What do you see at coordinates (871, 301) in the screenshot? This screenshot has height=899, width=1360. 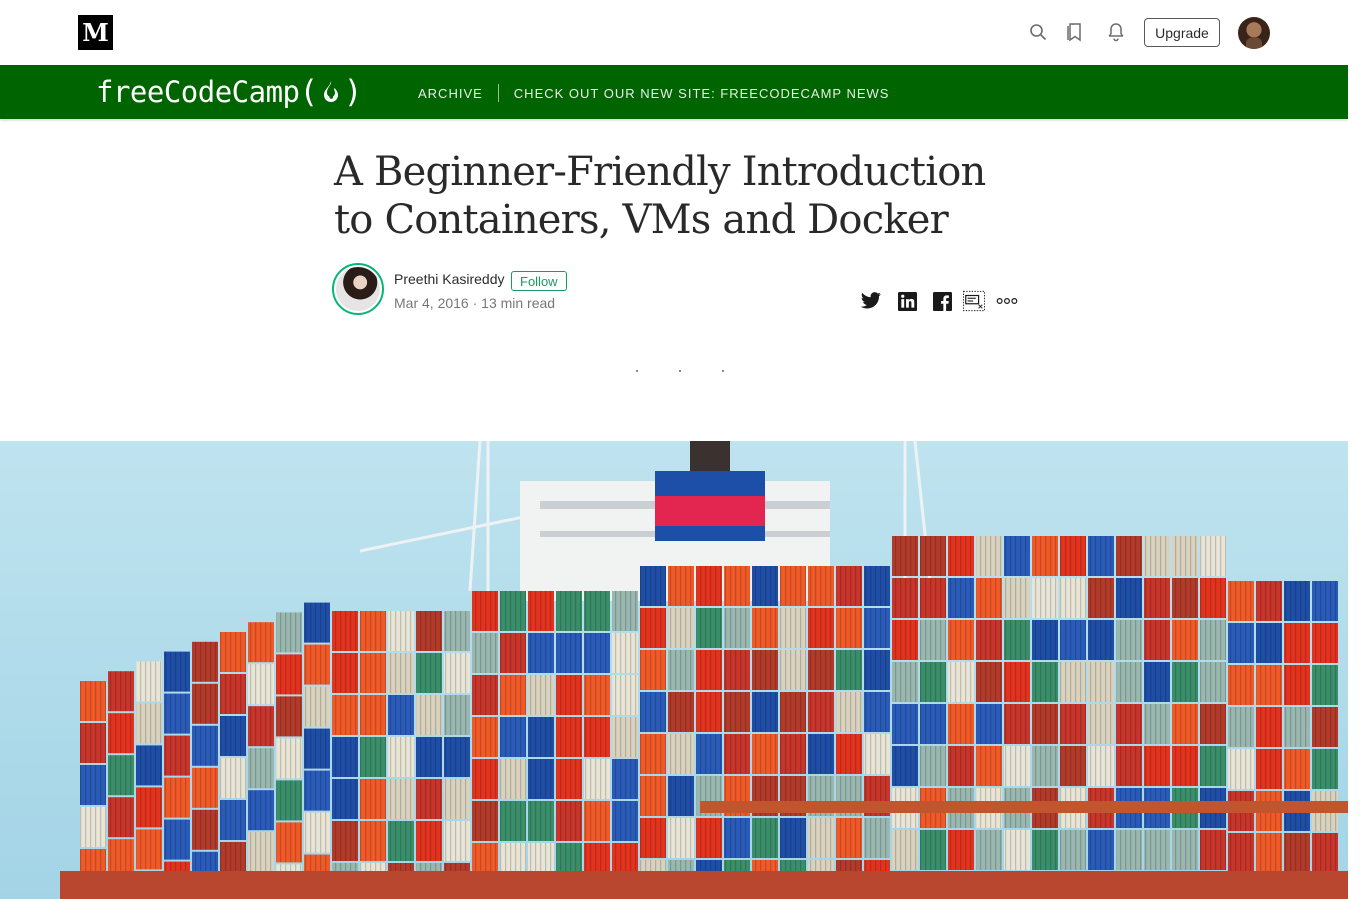 I see `twitter-icon` at bounding box center [871, 301].